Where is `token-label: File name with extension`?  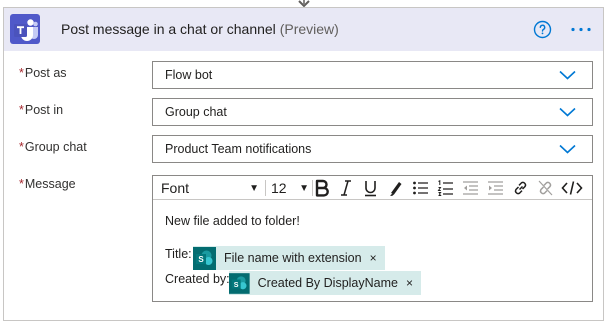 token-label: File name with extension is located at coordinates (293, 258).